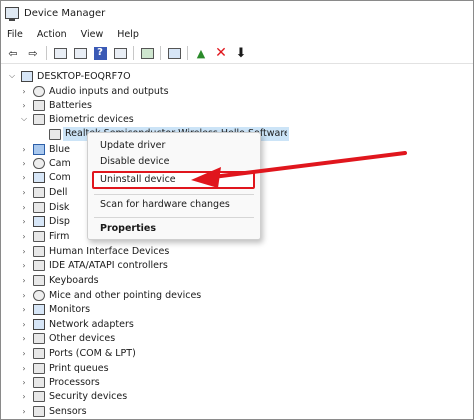 This screenshot has width=474, height=420. What do you see at coordinates (44, 207) in the screenshot?
I see `tree-item-disk: › Disk` at bounding box center [44, 207].